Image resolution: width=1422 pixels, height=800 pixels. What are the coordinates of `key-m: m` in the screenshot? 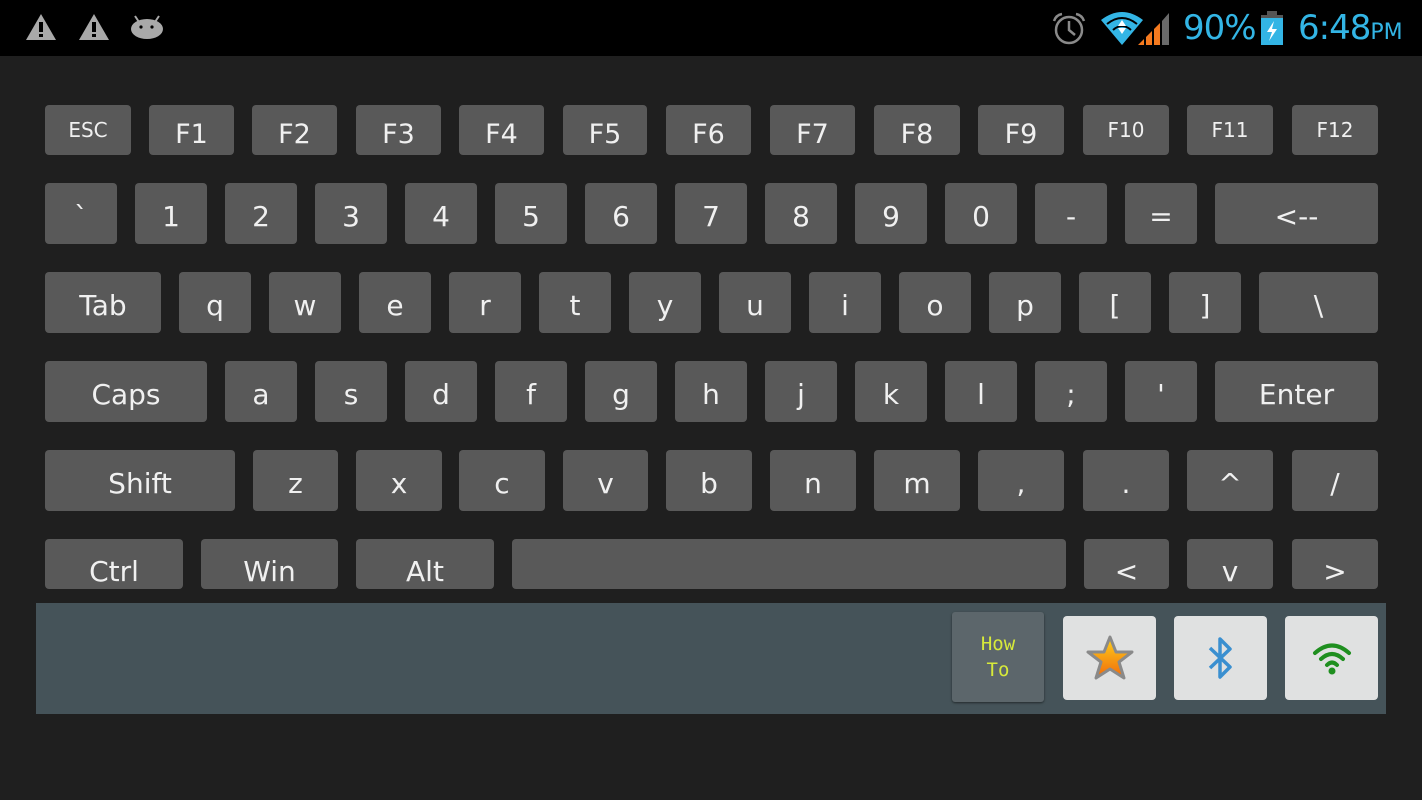 It's located at (917, 480).